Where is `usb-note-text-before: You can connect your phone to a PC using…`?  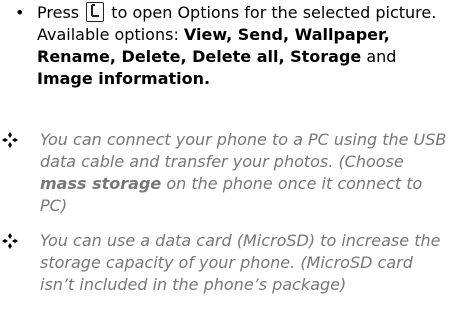 usb-note-text-before: You can connect your phone to a PC using… is located at coordinates (243, 150).